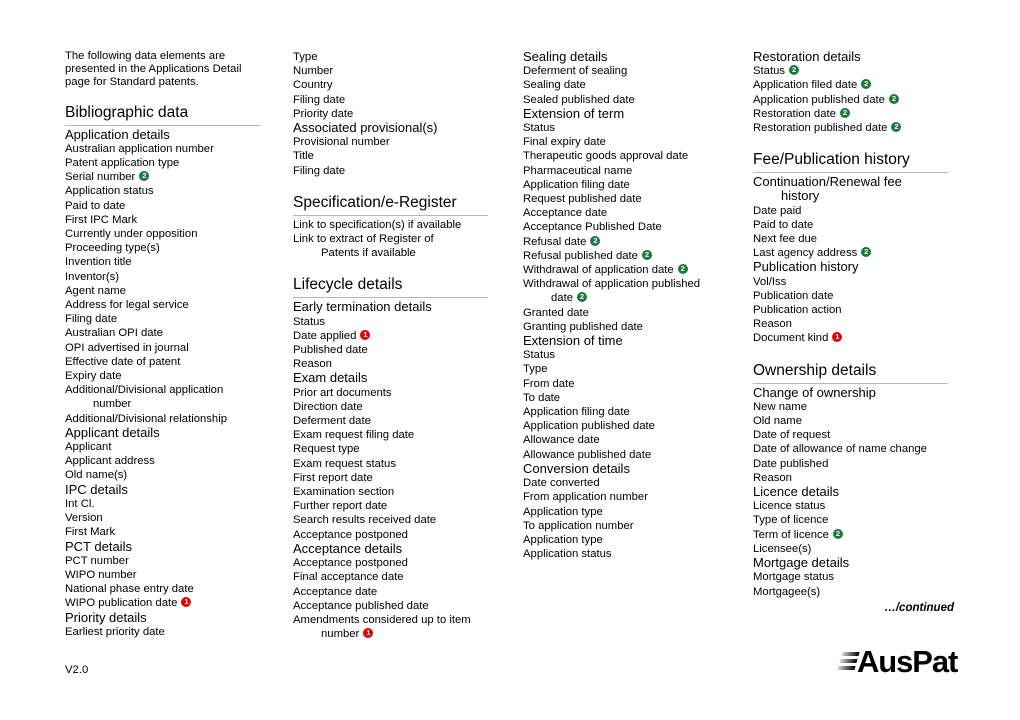 This screenshot has height=720, width=1020. Describe the element at coordinates (361, 605) in the screenshot. I see `item-label: Acceptance published date` at that location.